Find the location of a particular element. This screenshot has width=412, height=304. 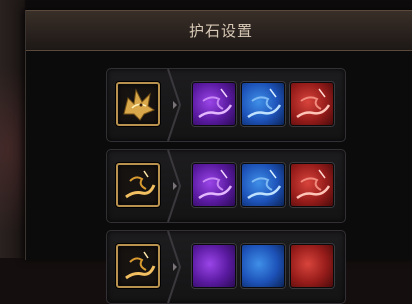

panel-title: 护石设置 is located at coordinates (220, 31).